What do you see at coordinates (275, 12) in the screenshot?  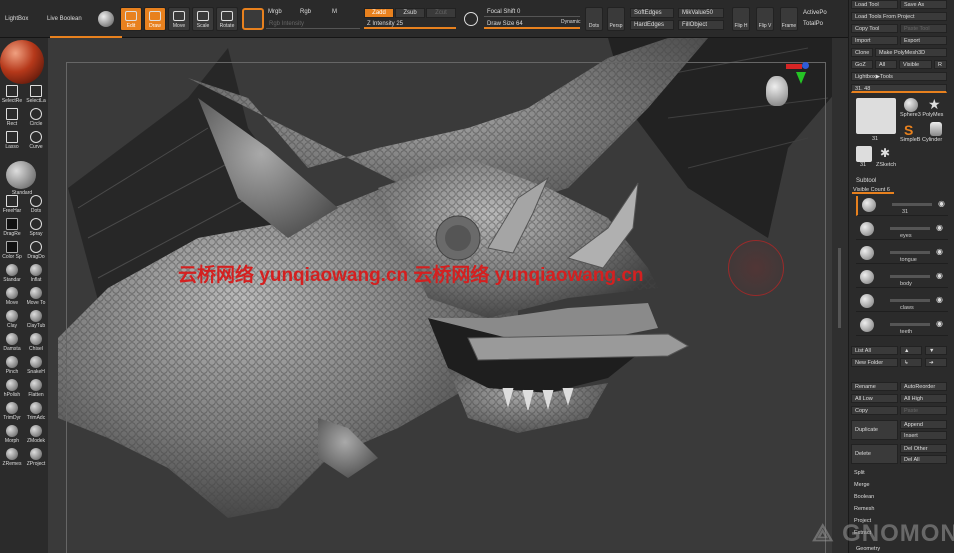 I see `mrgb-button: Mrgb` at bounding box center [275, 12].